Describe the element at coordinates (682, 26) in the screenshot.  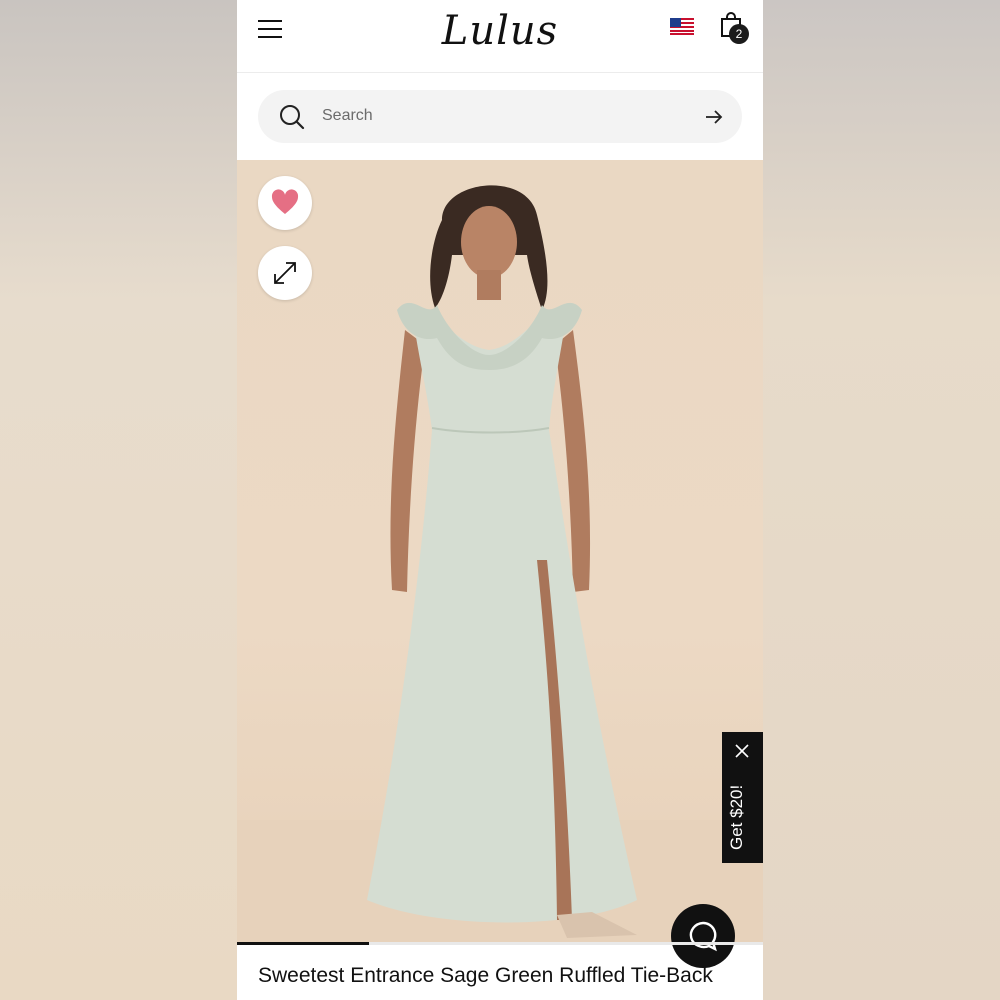
I see `us-flag-icon` at that location.